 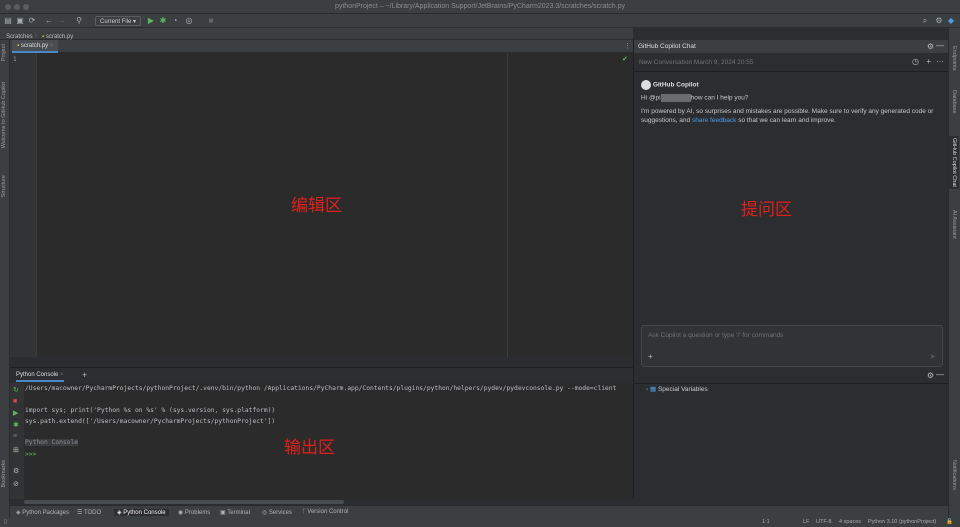 What do you see at coordinates (940, 61) in the screenshot?
I see `more-icon: ···` at bounding box center [940, 61].